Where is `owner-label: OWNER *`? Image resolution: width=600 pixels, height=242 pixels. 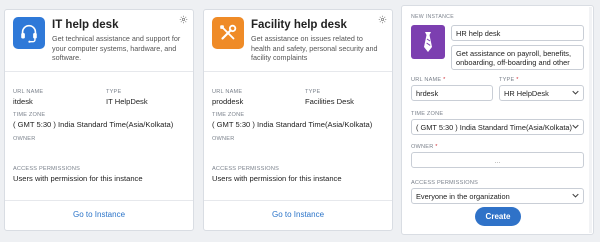 owner-label: OWNER * is located at coordinates (424, 147).